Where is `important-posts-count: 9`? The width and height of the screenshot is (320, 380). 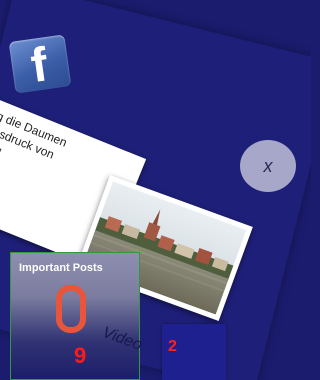 important-posts-count: 9 is located at coordinates (80, 355).